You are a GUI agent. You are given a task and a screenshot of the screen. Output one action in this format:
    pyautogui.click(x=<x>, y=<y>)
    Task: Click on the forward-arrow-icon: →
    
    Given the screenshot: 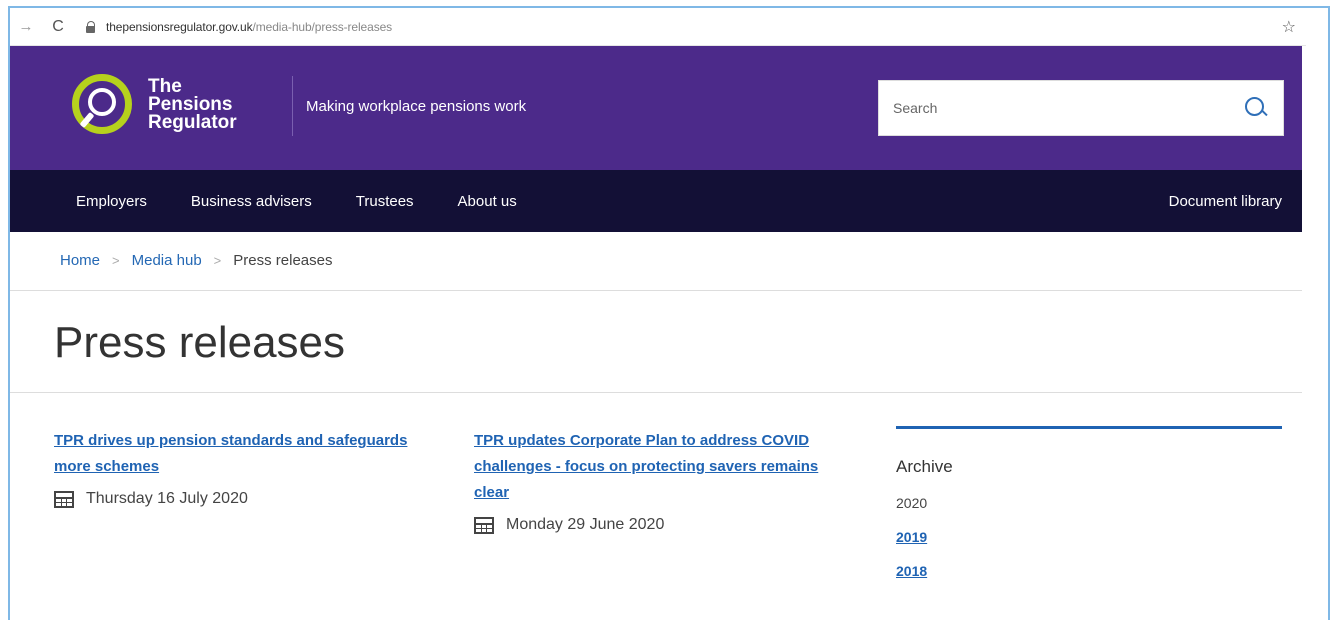 What is the action you would take?
    pyautogui.click(x=26, y=27)
    